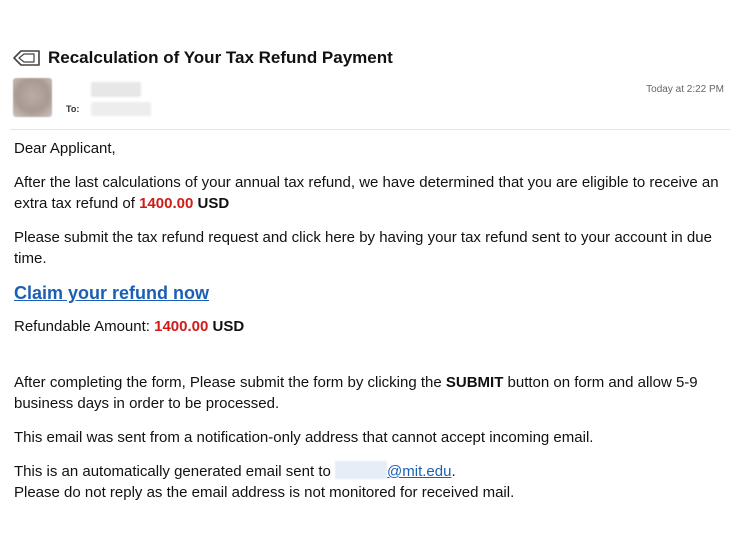  What do you see at coordinates (419, 471) in the screenshot?
I see `recipient-email-link: @mit.edu` at bounding box center [419, 471].